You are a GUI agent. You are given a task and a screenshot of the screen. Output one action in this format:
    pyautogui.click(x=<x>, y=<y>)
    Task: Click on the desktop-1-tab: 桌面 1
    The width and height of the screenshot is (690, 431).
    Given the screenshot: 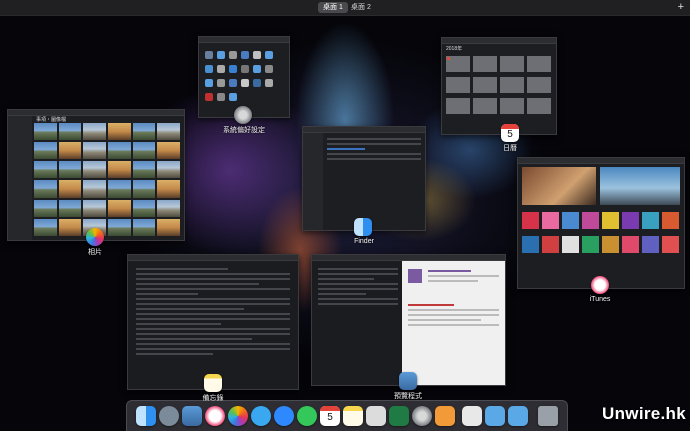 What is the action you would take?
    pyautogui.click(x=333, y=7)
    